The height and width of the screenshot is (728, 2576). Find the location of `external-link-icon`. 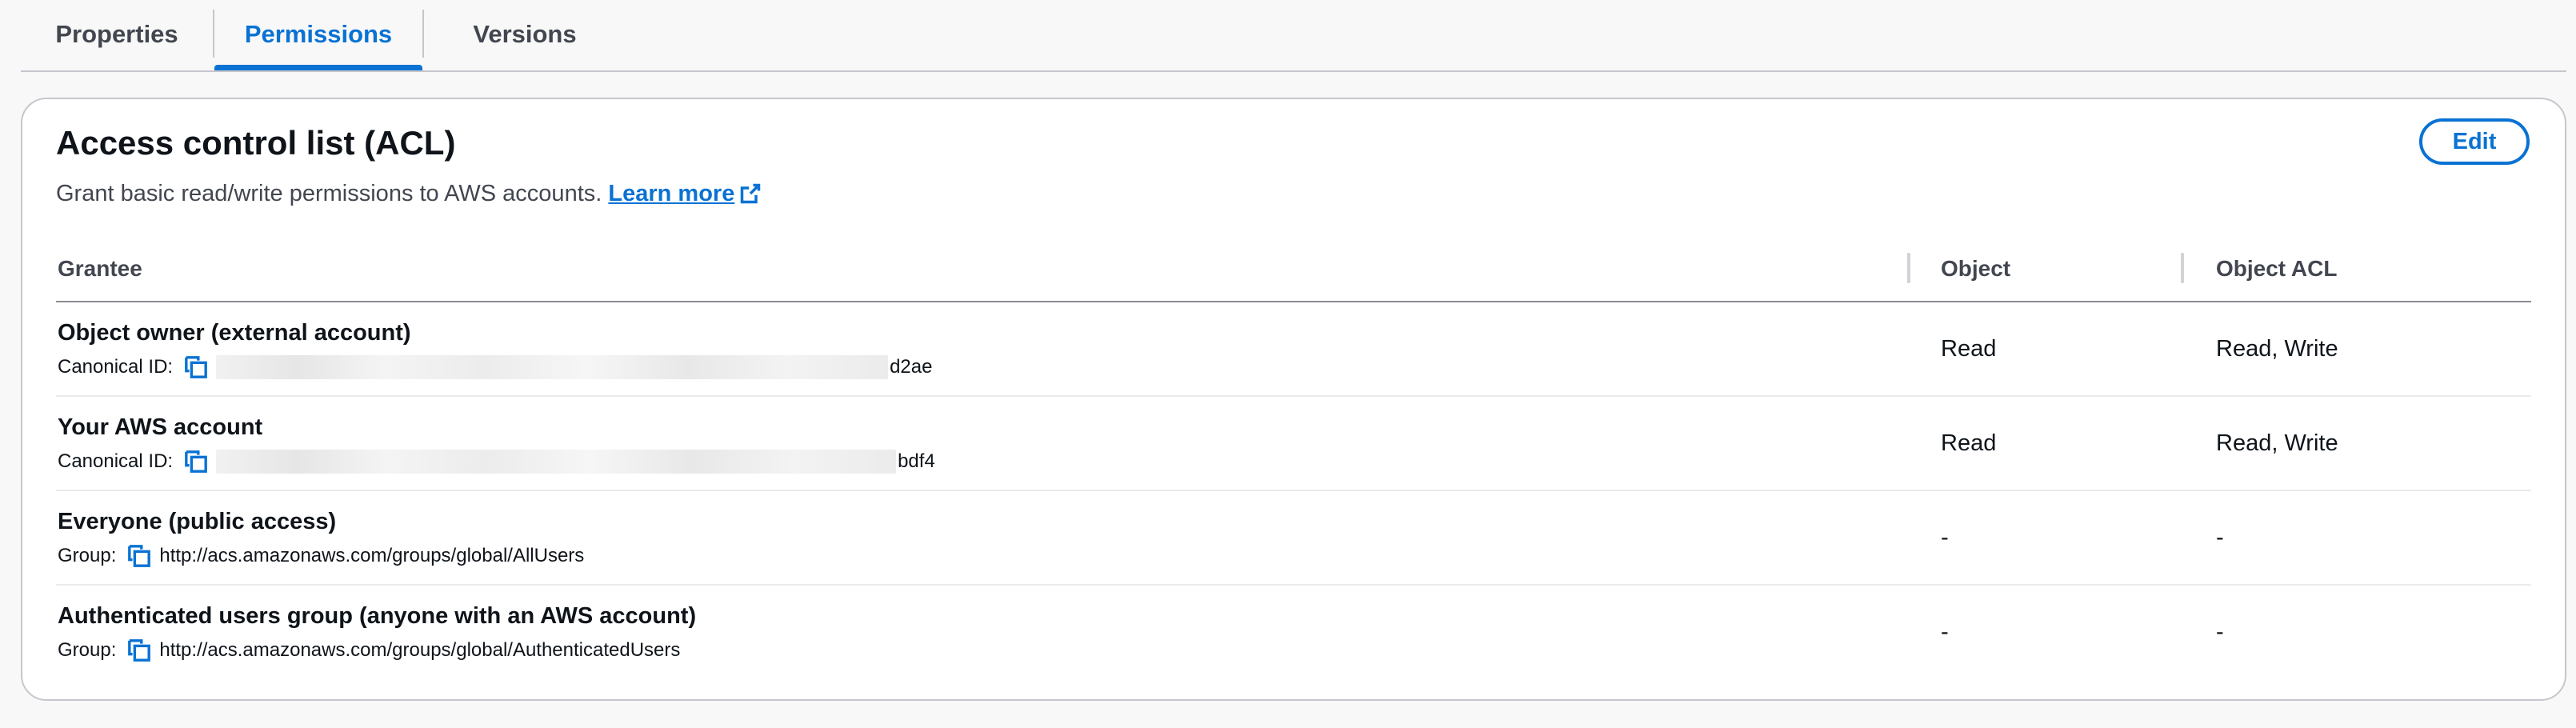

external-link-icon is located at coordinates (751, 193).